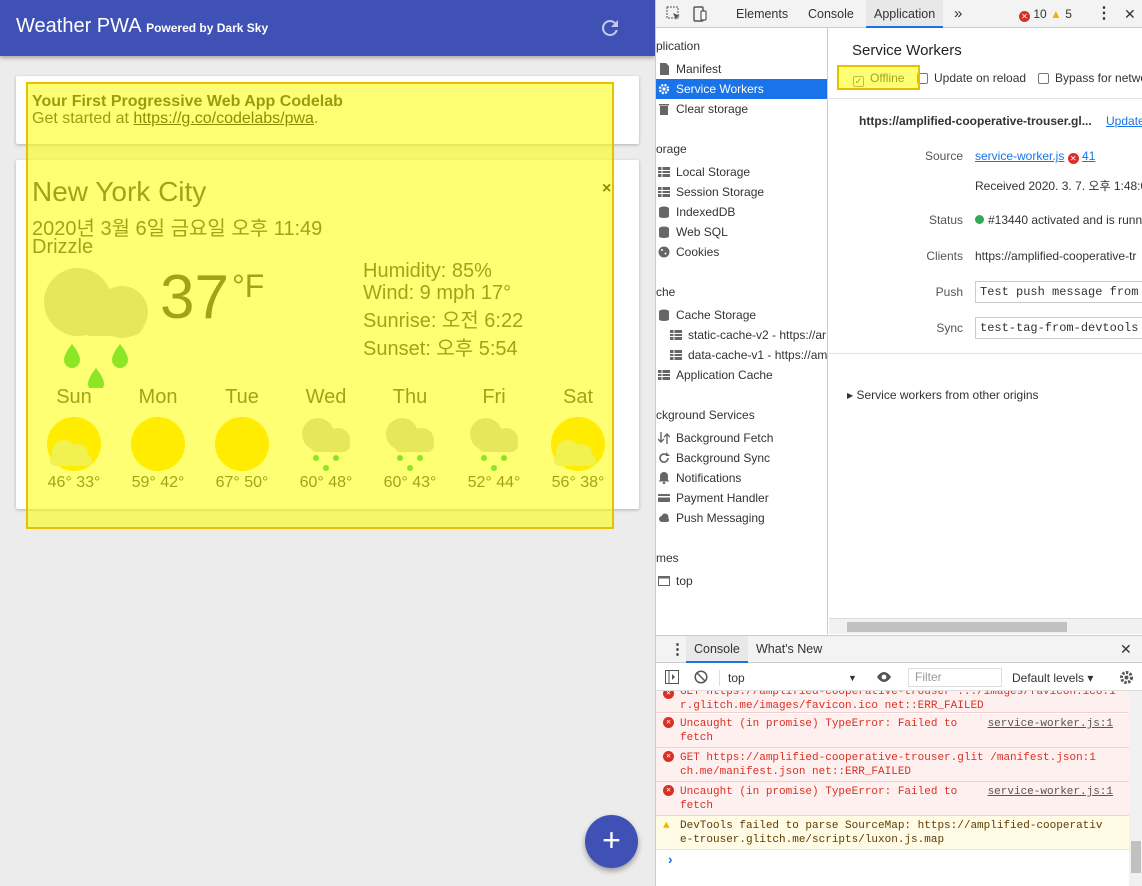  I want to click on sidebar-item-websql: Web SQL, so click(741, 232).